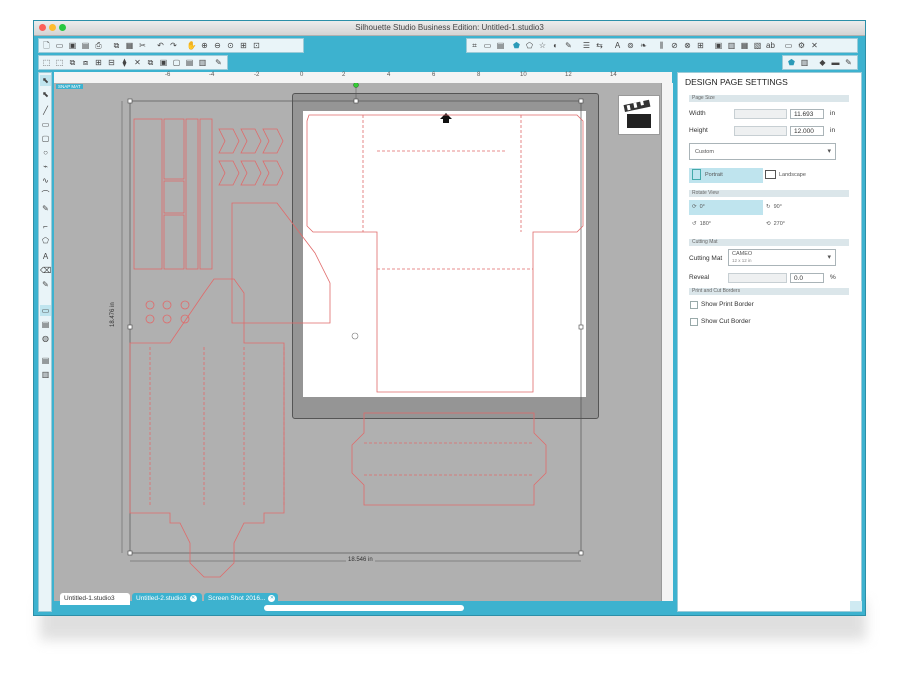 The height and width of the screenshot is (680, 900). I want to click on rotate-90-option: ↻ 90°, so click(799, 207).